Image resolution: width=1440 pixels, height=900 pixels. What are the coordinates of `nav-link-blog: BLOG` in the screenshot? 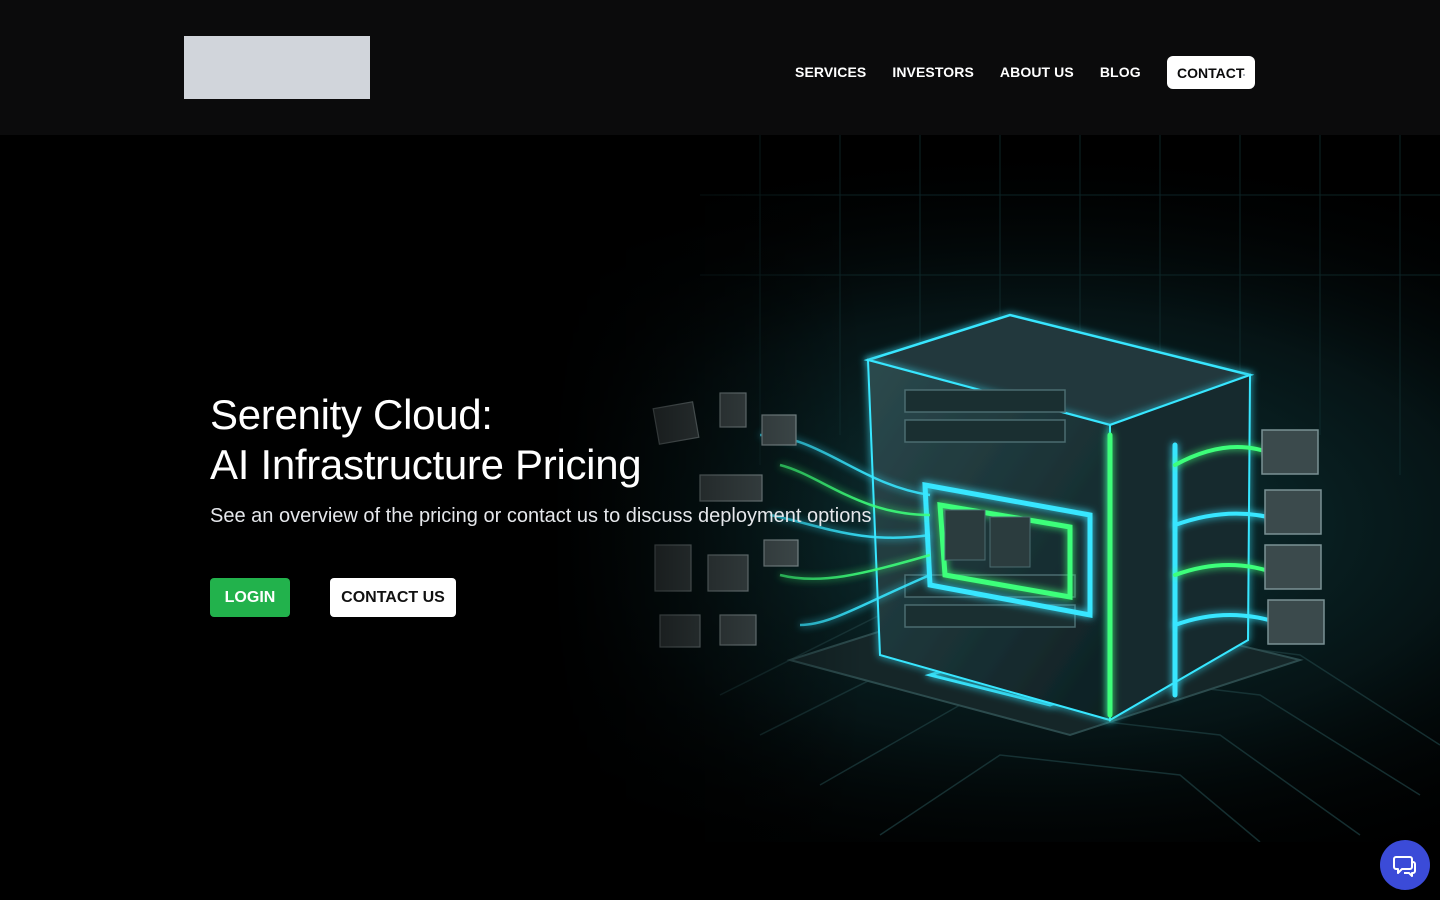 It's located at (1120, 72).